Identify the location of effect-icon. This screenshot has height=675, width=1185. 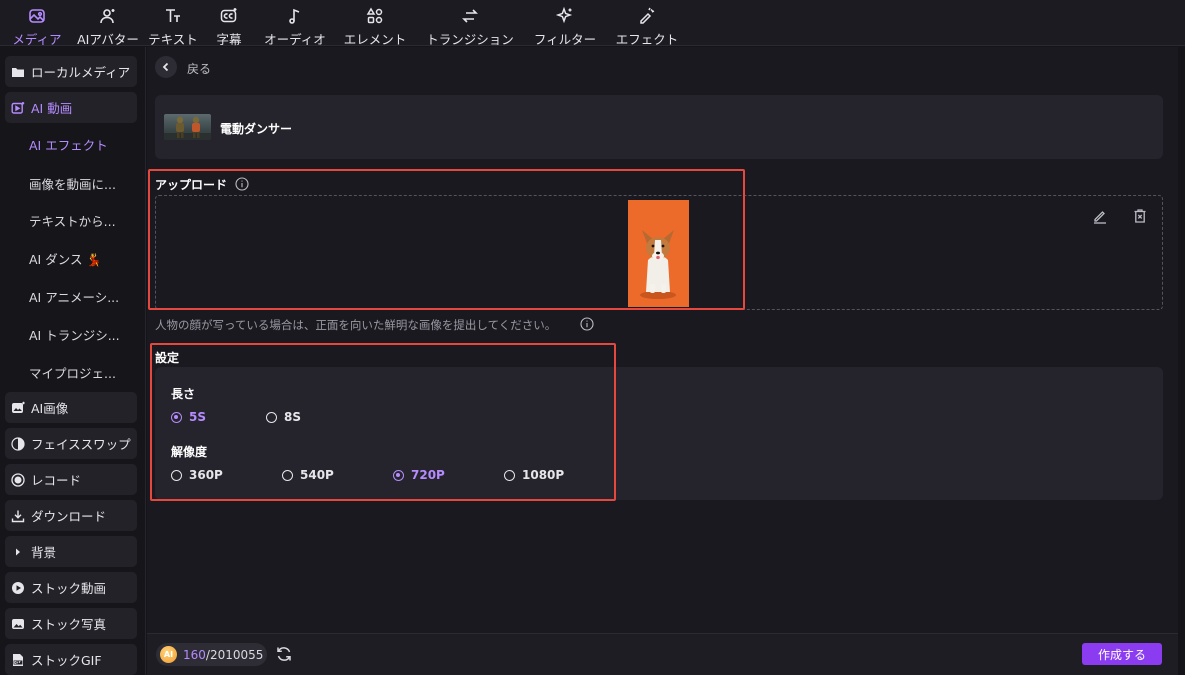
(647, 16).